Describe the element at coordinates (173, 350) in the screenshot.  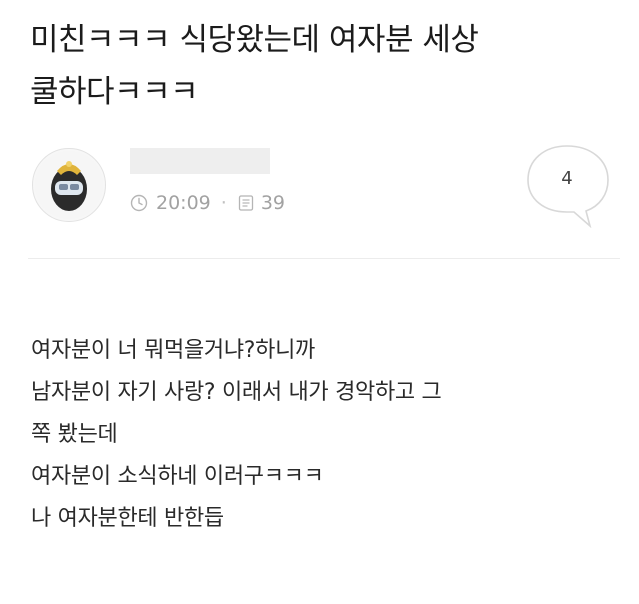
I see `body-line-1: 여자분이 너 뭐먹을거냐?하니까` at that location.